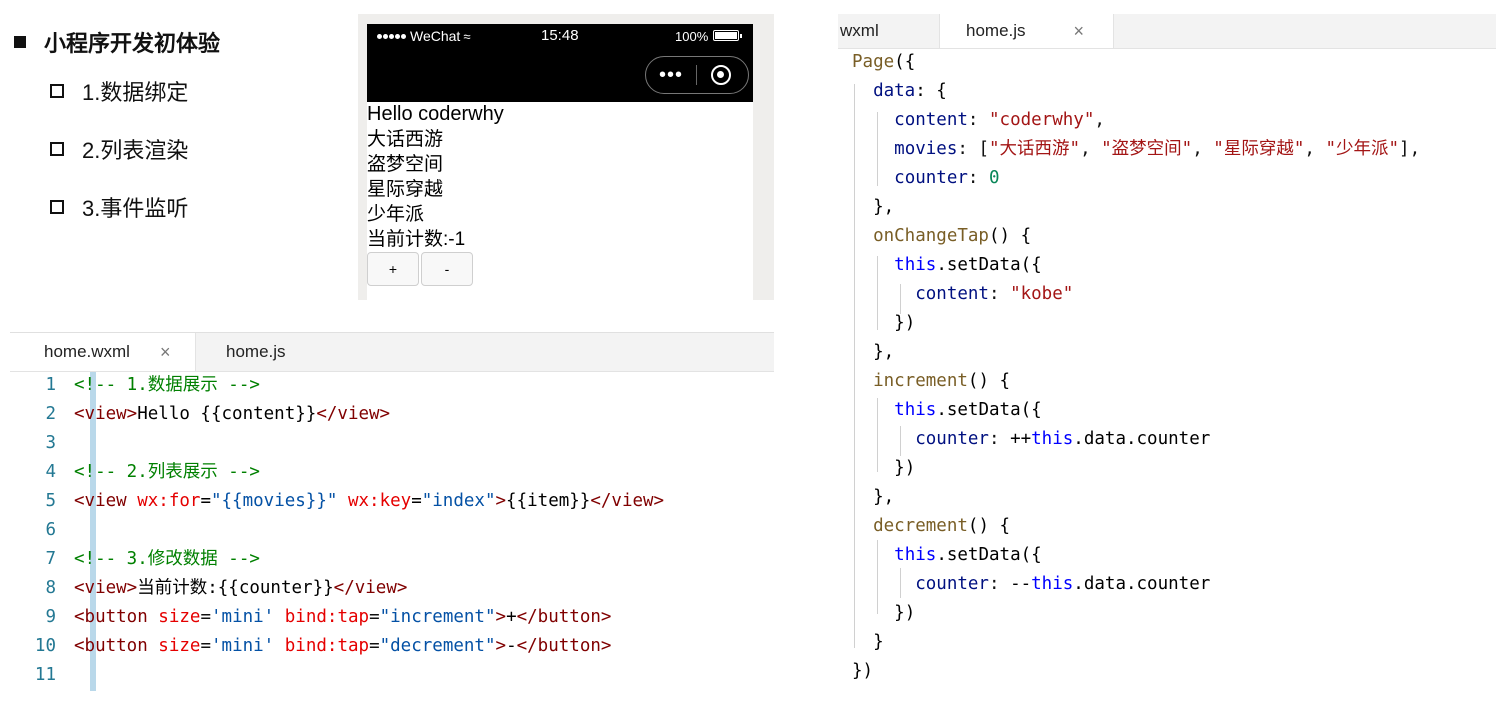  I want to click on code-line: data: {, so click(1136, 91).